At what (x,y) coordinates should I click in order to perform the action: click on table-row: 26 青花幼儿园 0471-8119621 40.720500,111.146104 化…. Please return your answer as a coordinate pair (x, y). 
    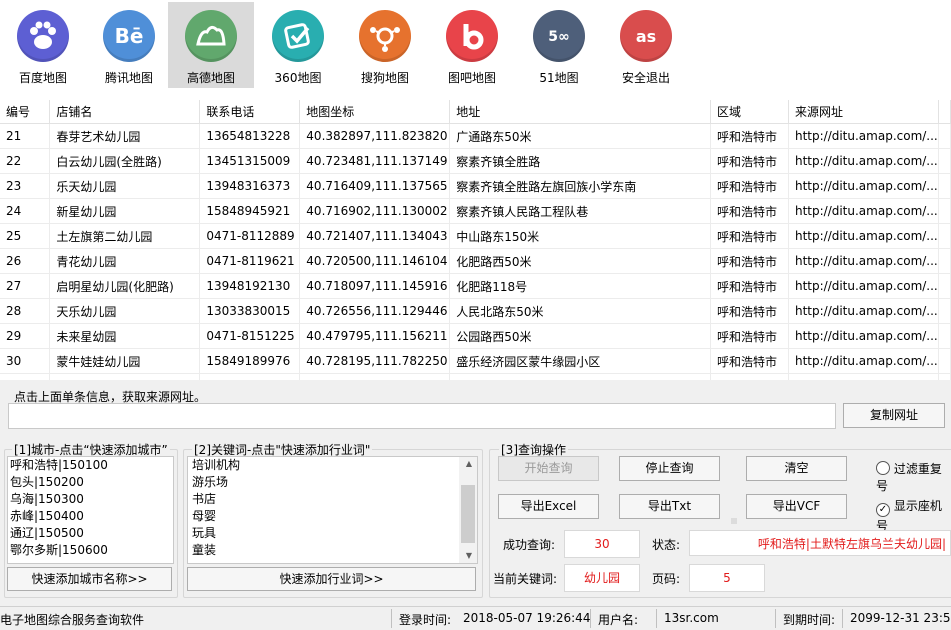
    Looking at the image, I should click on (475, 261).